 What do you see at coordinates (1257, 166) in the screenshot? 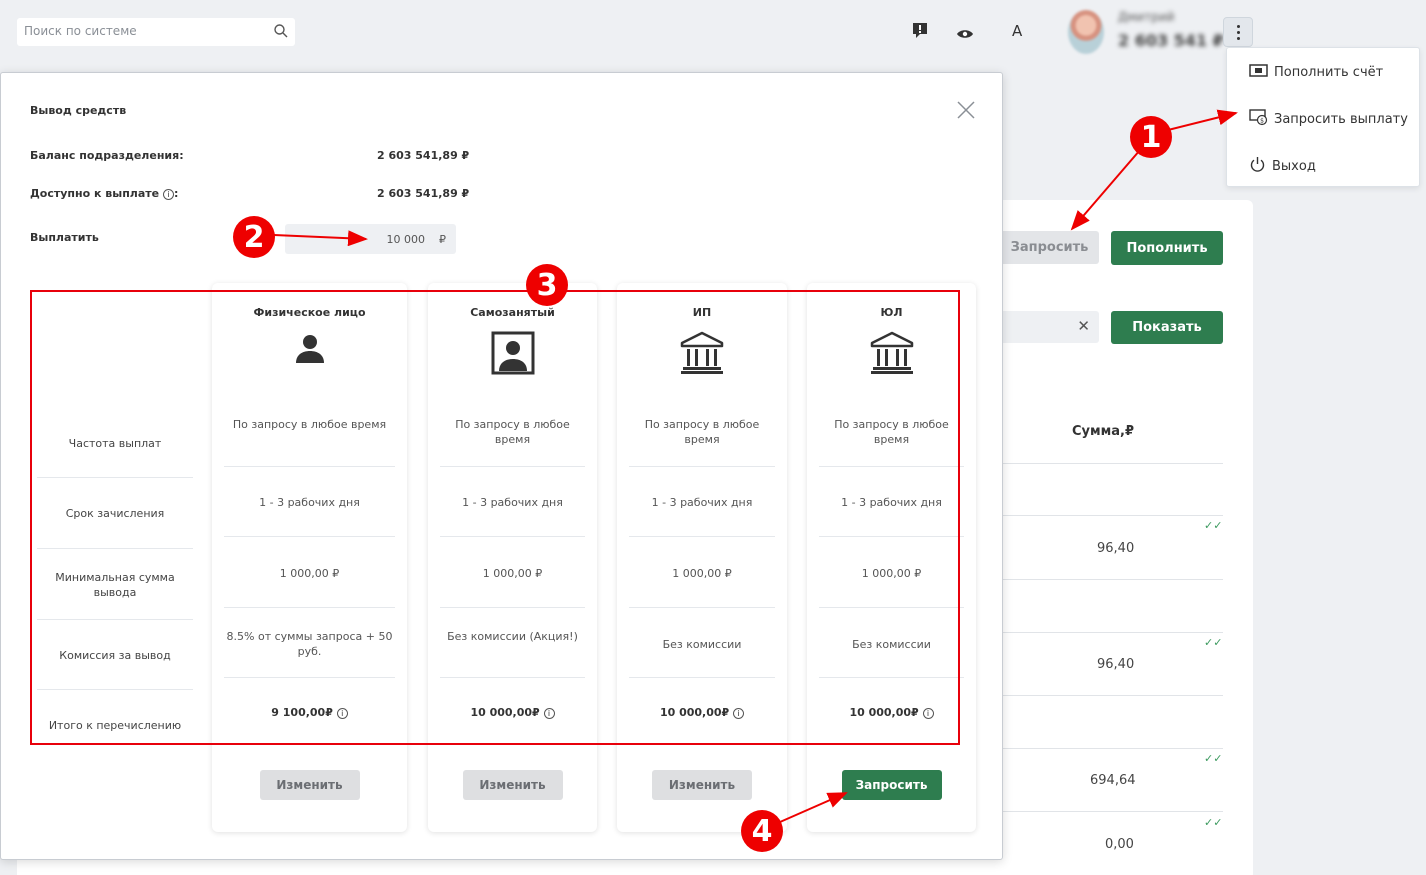
I see `power-icon` at bounding box center [1257, 166].